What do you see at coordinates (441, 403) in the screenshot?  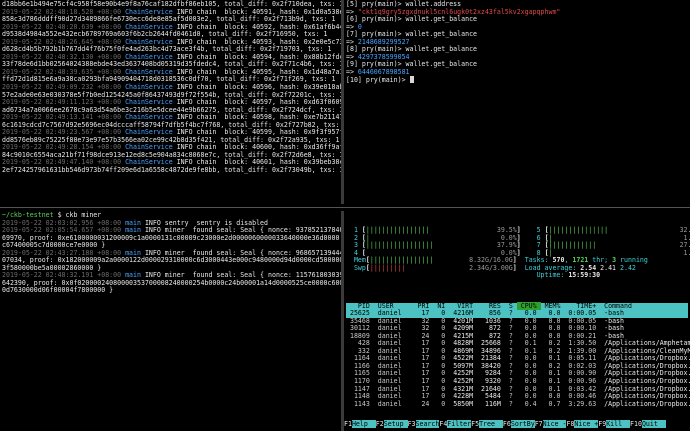 I see `process-cell: 0` at bounding box center [441, 403].